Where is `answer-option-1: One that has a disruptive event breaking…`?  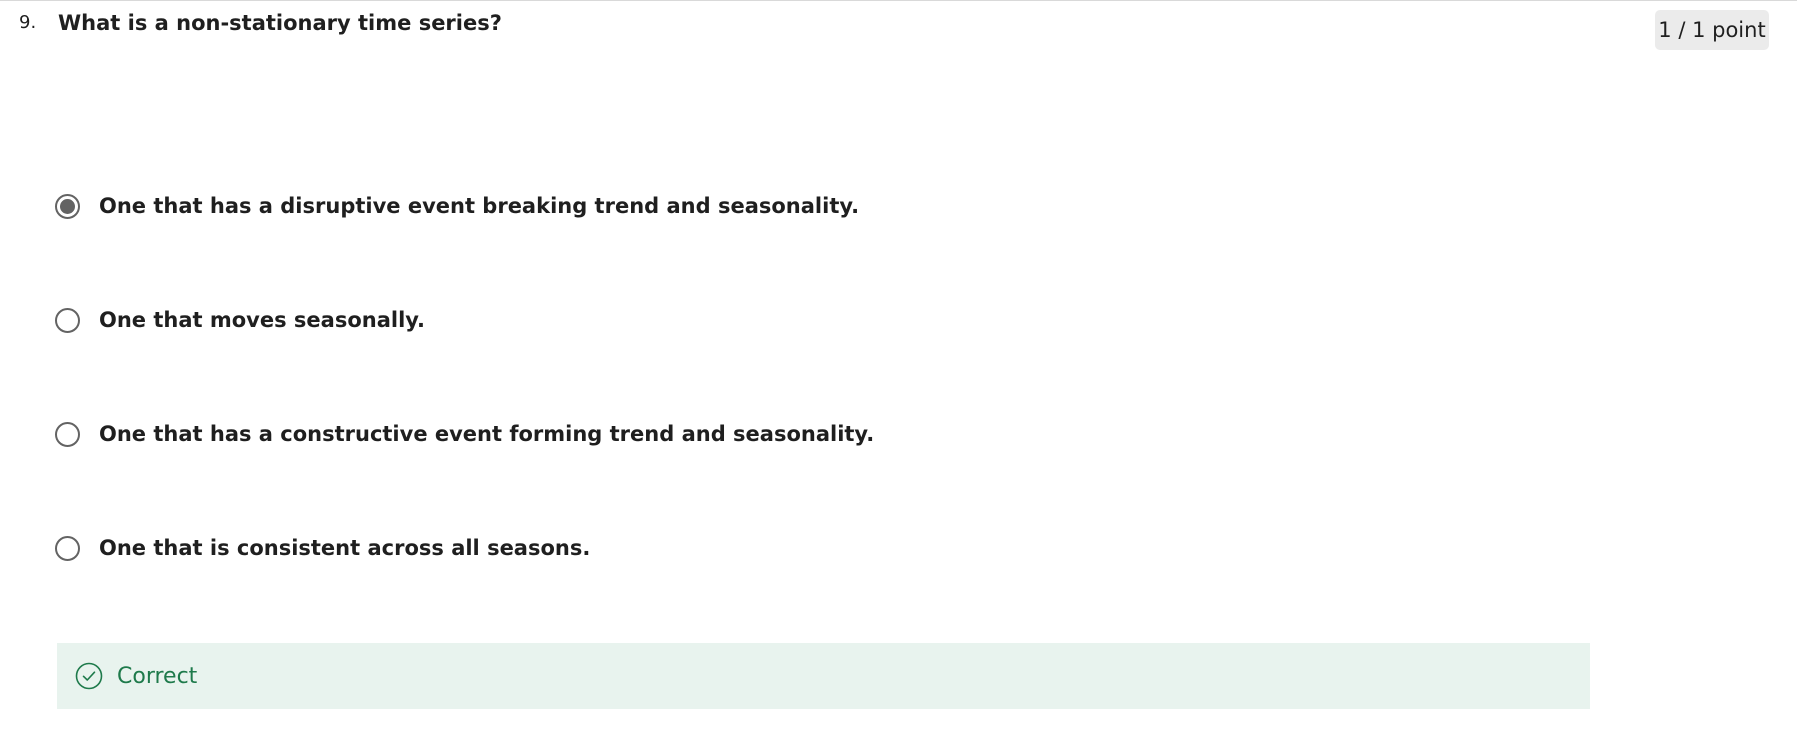 answer-option-1: One that has a disruptive event breaking… is located at coordinates (457, 206).